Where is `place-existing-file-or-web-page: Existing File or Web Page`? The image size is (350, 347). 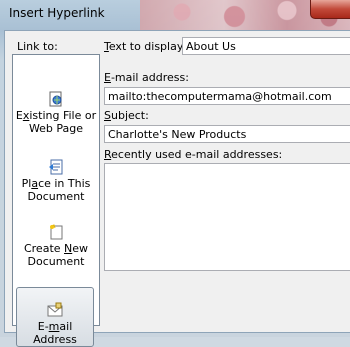 place-existing-file-or-web-page: Existing File or Web Page is located at coordinates (56, 113).